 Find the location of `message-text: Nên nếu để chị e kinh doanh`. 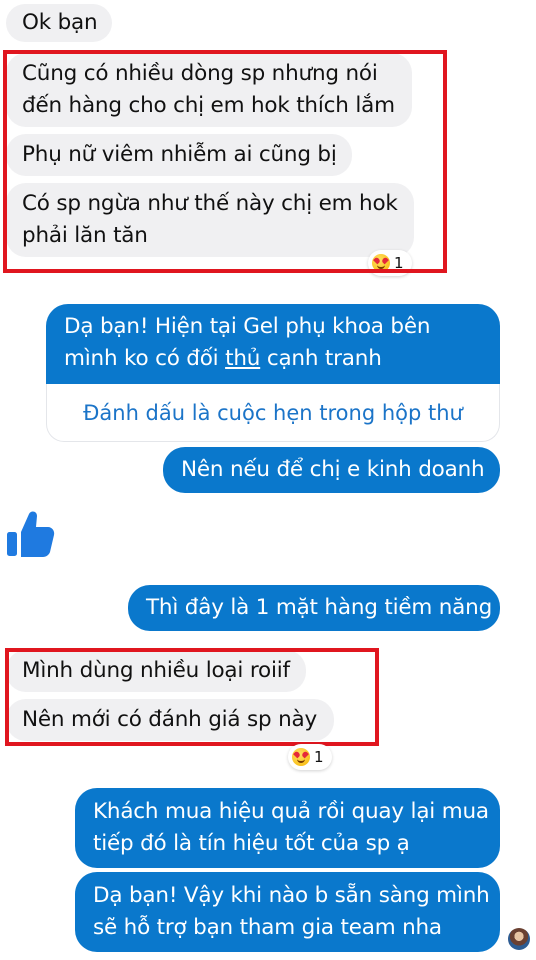

message-text: Nên nếu để chị e kinh doanh is located at coordinates (333, 469).